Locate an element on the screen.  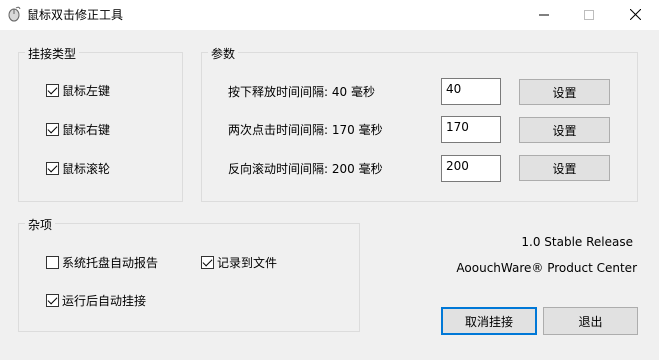
log-to-file-checkbox: 记录到文件 is located at coordinates (239, 262).